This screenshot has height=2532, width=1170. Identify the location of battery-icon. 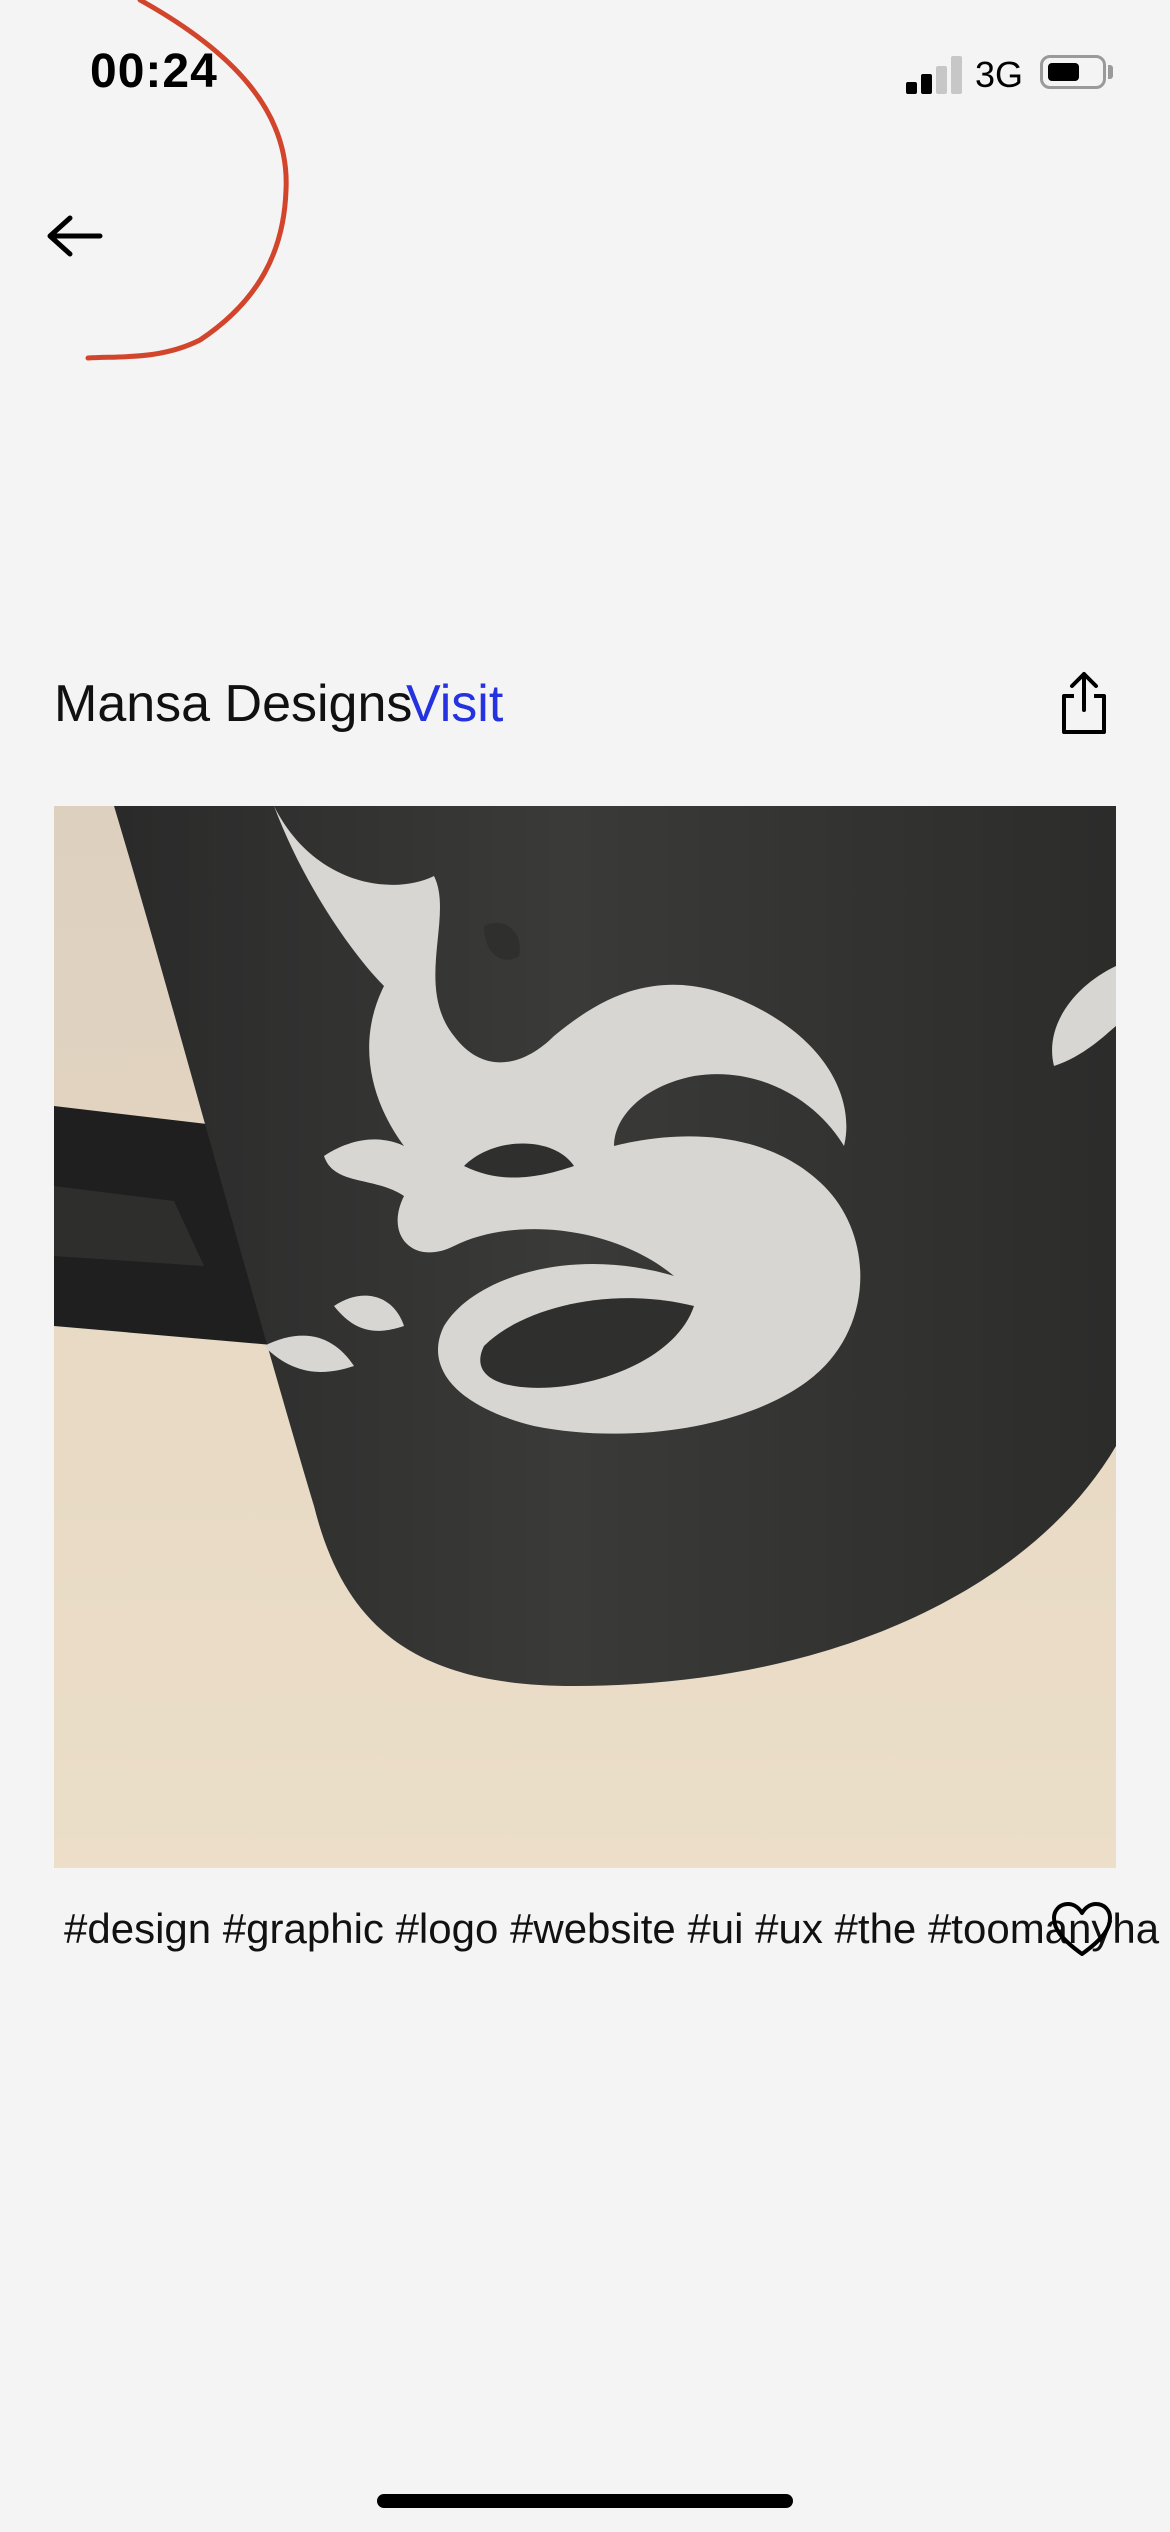
(1073, 72).